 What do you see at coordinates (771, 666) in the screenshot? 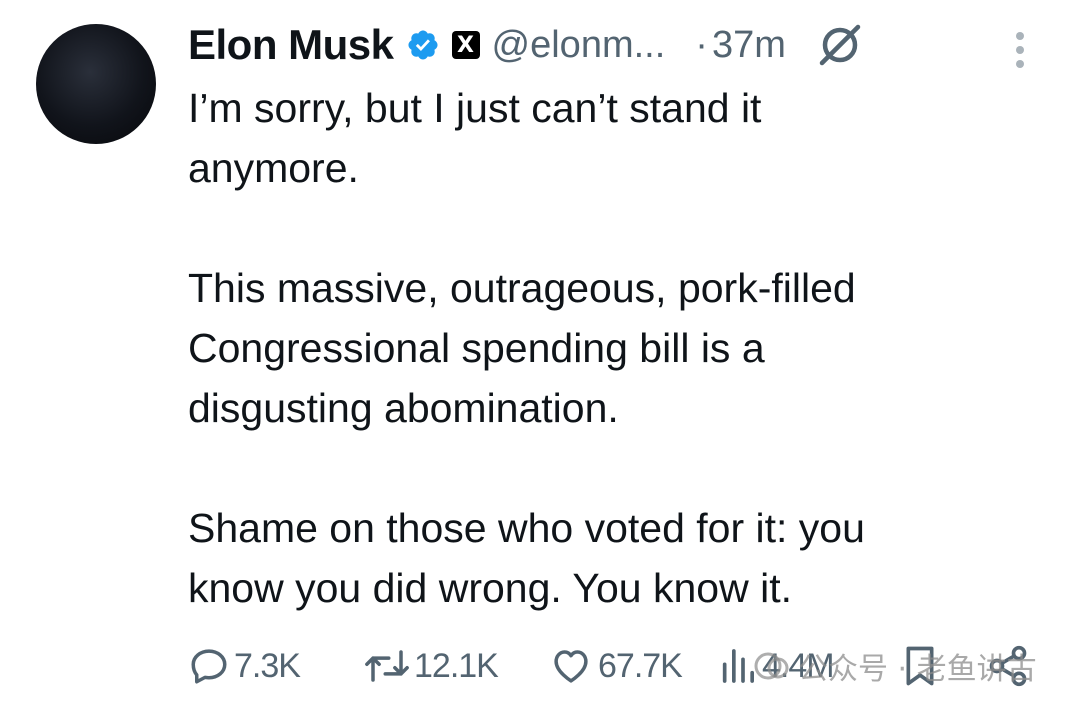
I see `wechat-logo-icon` at bounding box center [771, 666].